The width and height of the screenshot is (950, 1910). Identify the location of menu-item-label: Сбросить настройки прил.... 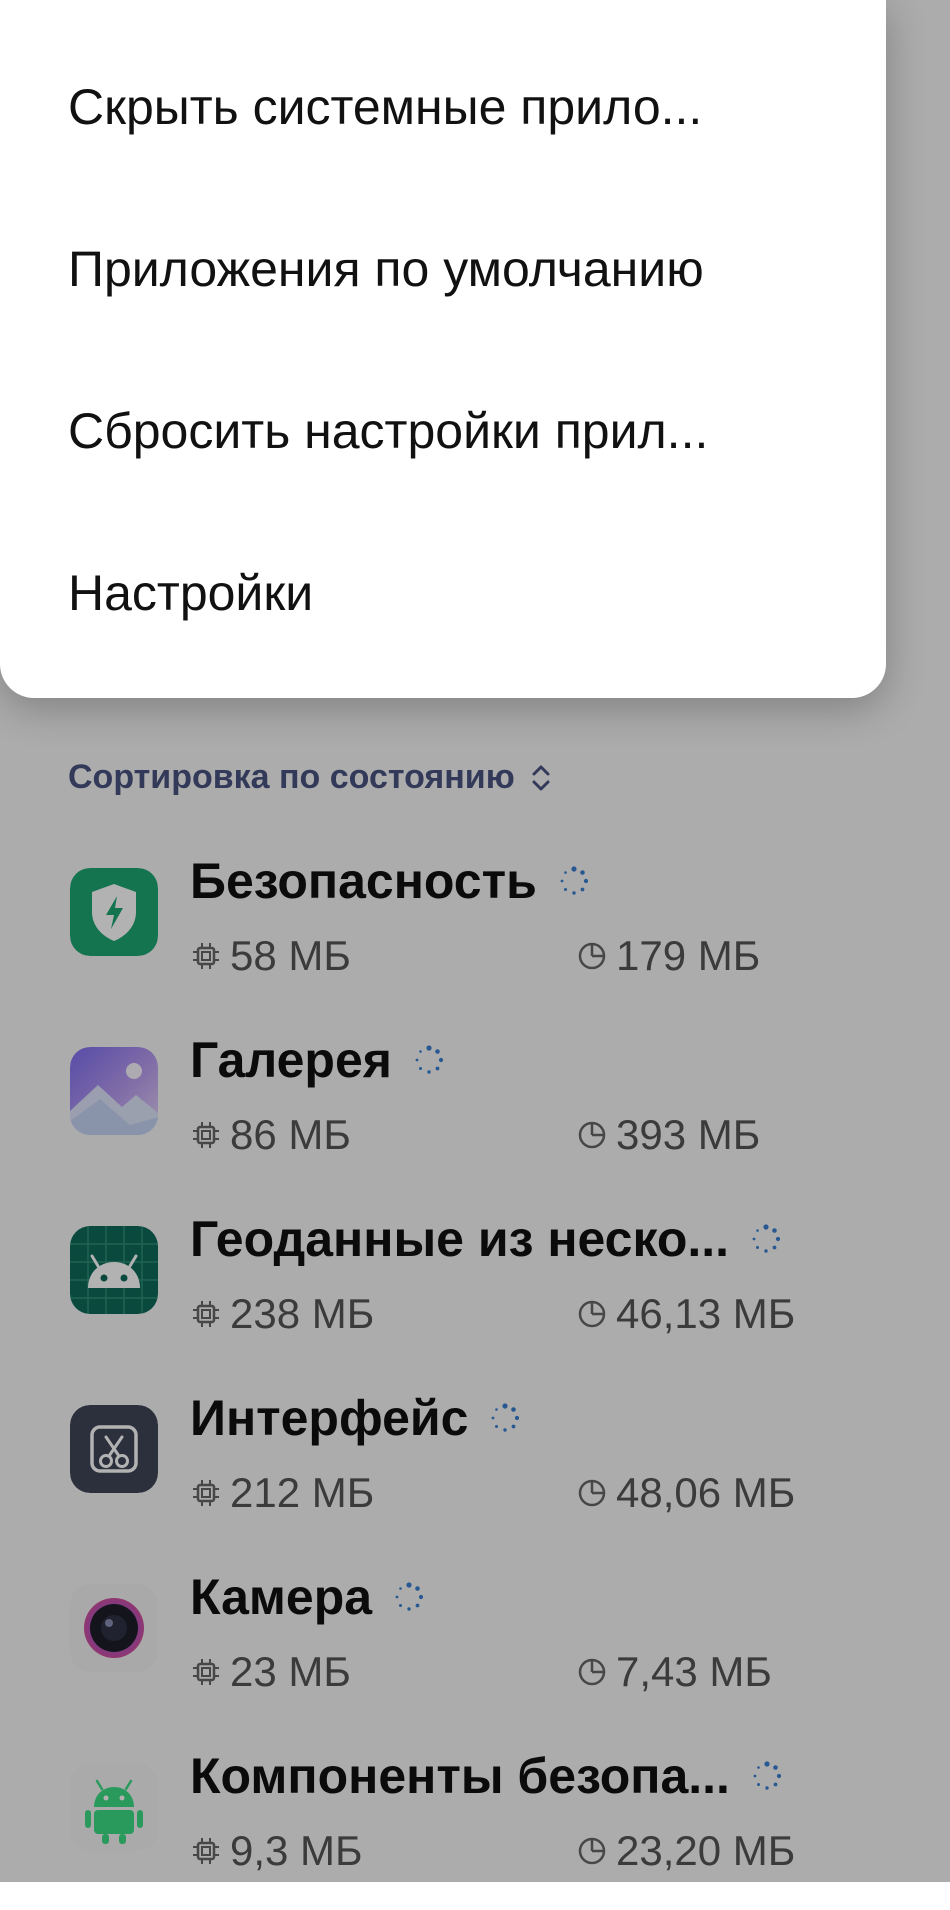
(388, 431).